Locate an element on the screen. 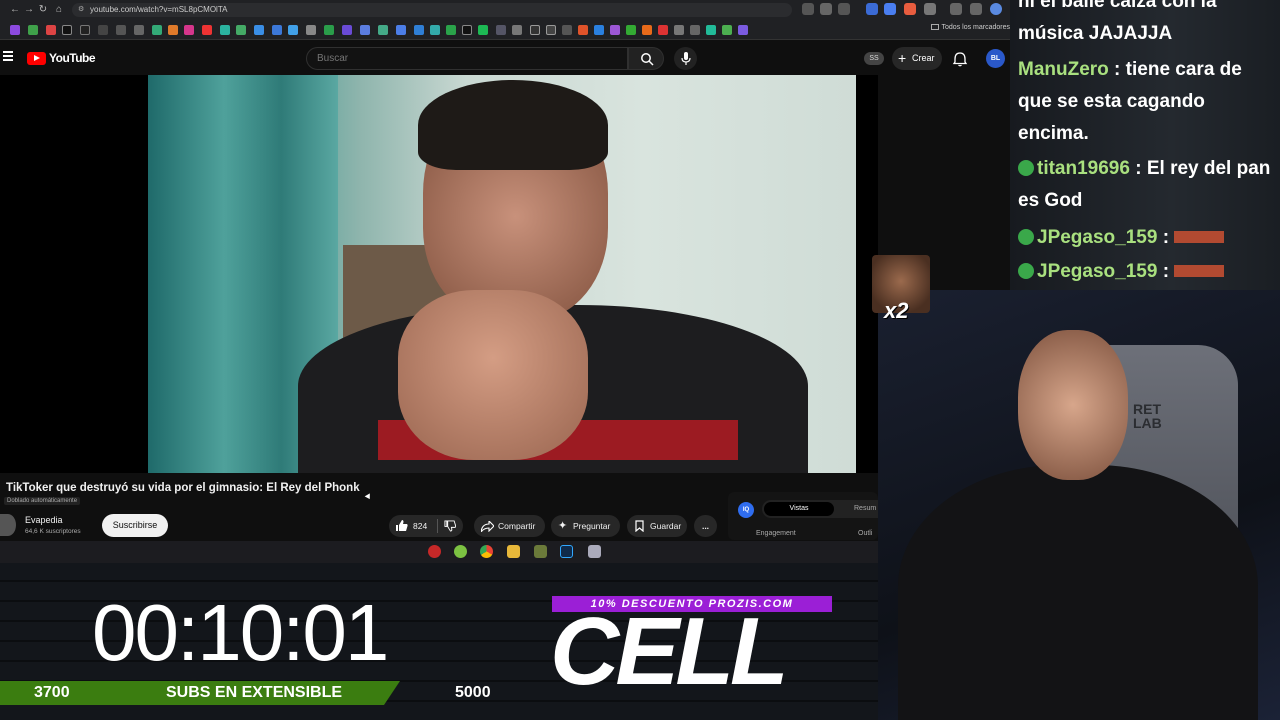  download-icon is located at coordinates (956, 9).